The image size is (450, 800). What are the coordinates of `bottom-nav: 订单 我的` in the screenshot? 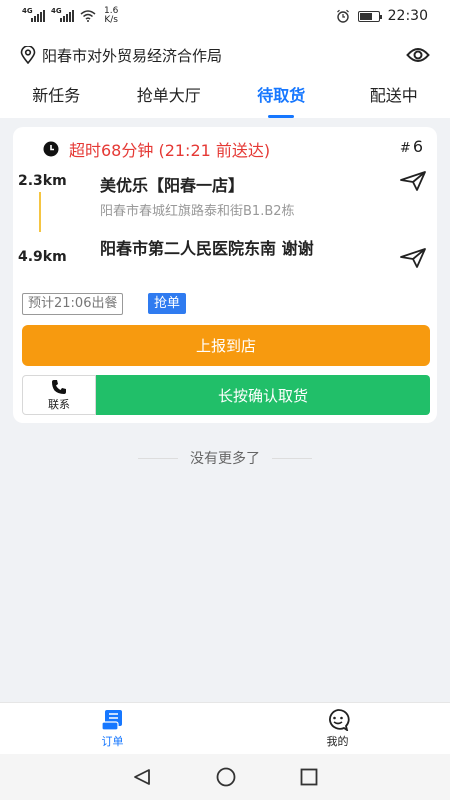 It's located at (225, 728).